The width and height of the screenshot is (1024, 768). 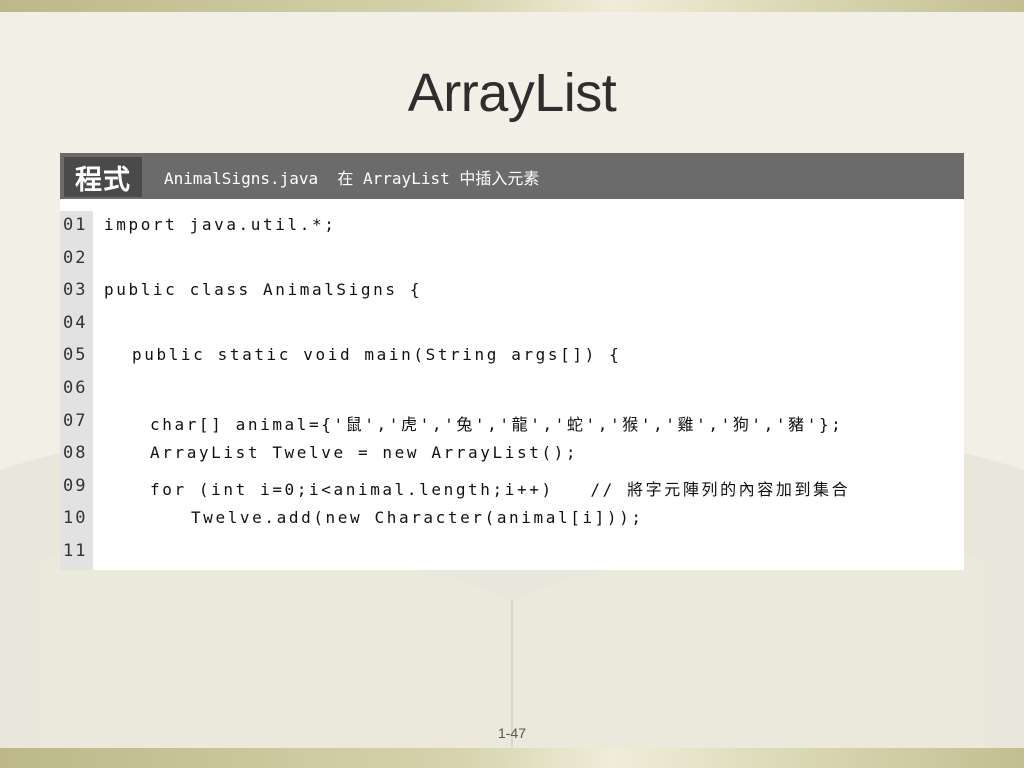 What do you see at coordinates (377, 355) in the screenshot?
I see `code-text: public static void main(String args[]) {` at bounding box center [377, 355].